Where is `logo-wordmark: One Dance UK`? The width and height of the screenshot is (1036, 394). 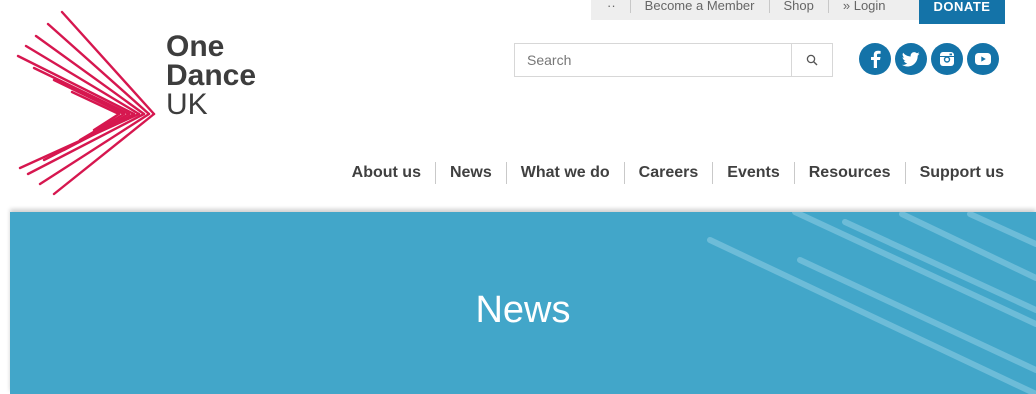 logo-wordmark: One Dance UK is located at coordinates (211, 75).